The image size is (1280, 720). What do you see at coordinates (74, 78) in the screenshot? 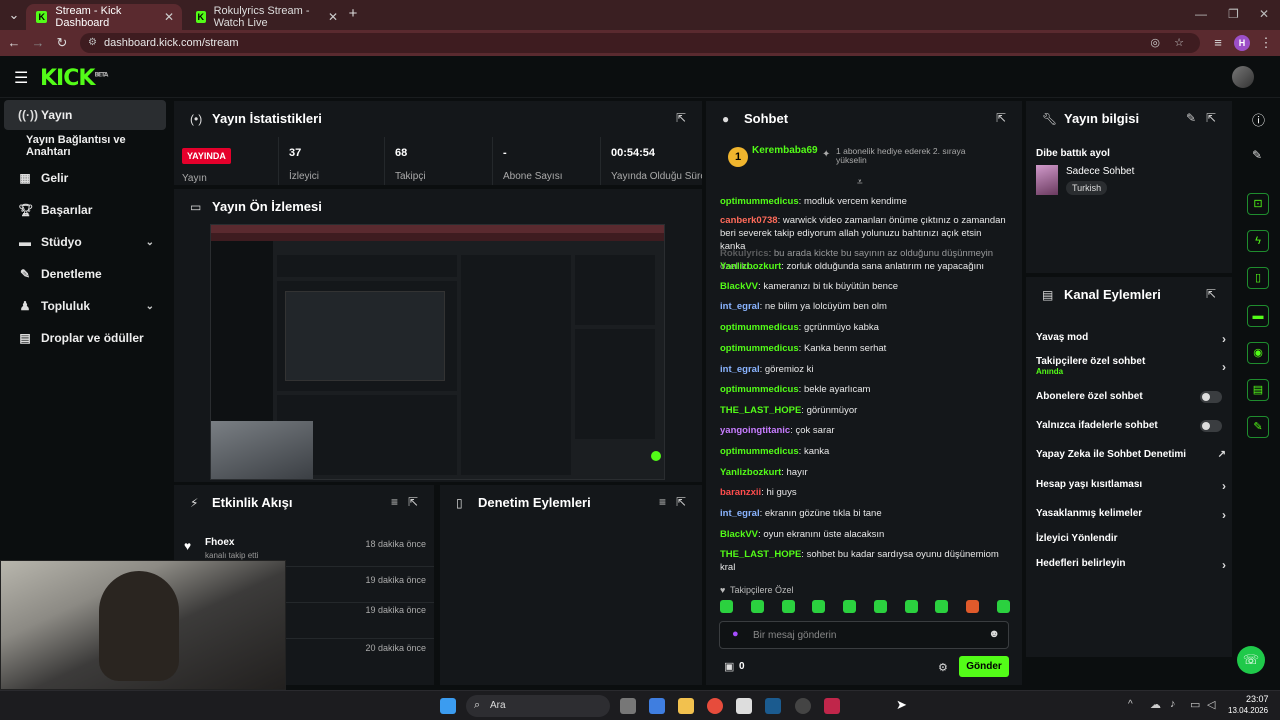
I see `kick-logo: KICKBETA` at bounding box center [74, 78].